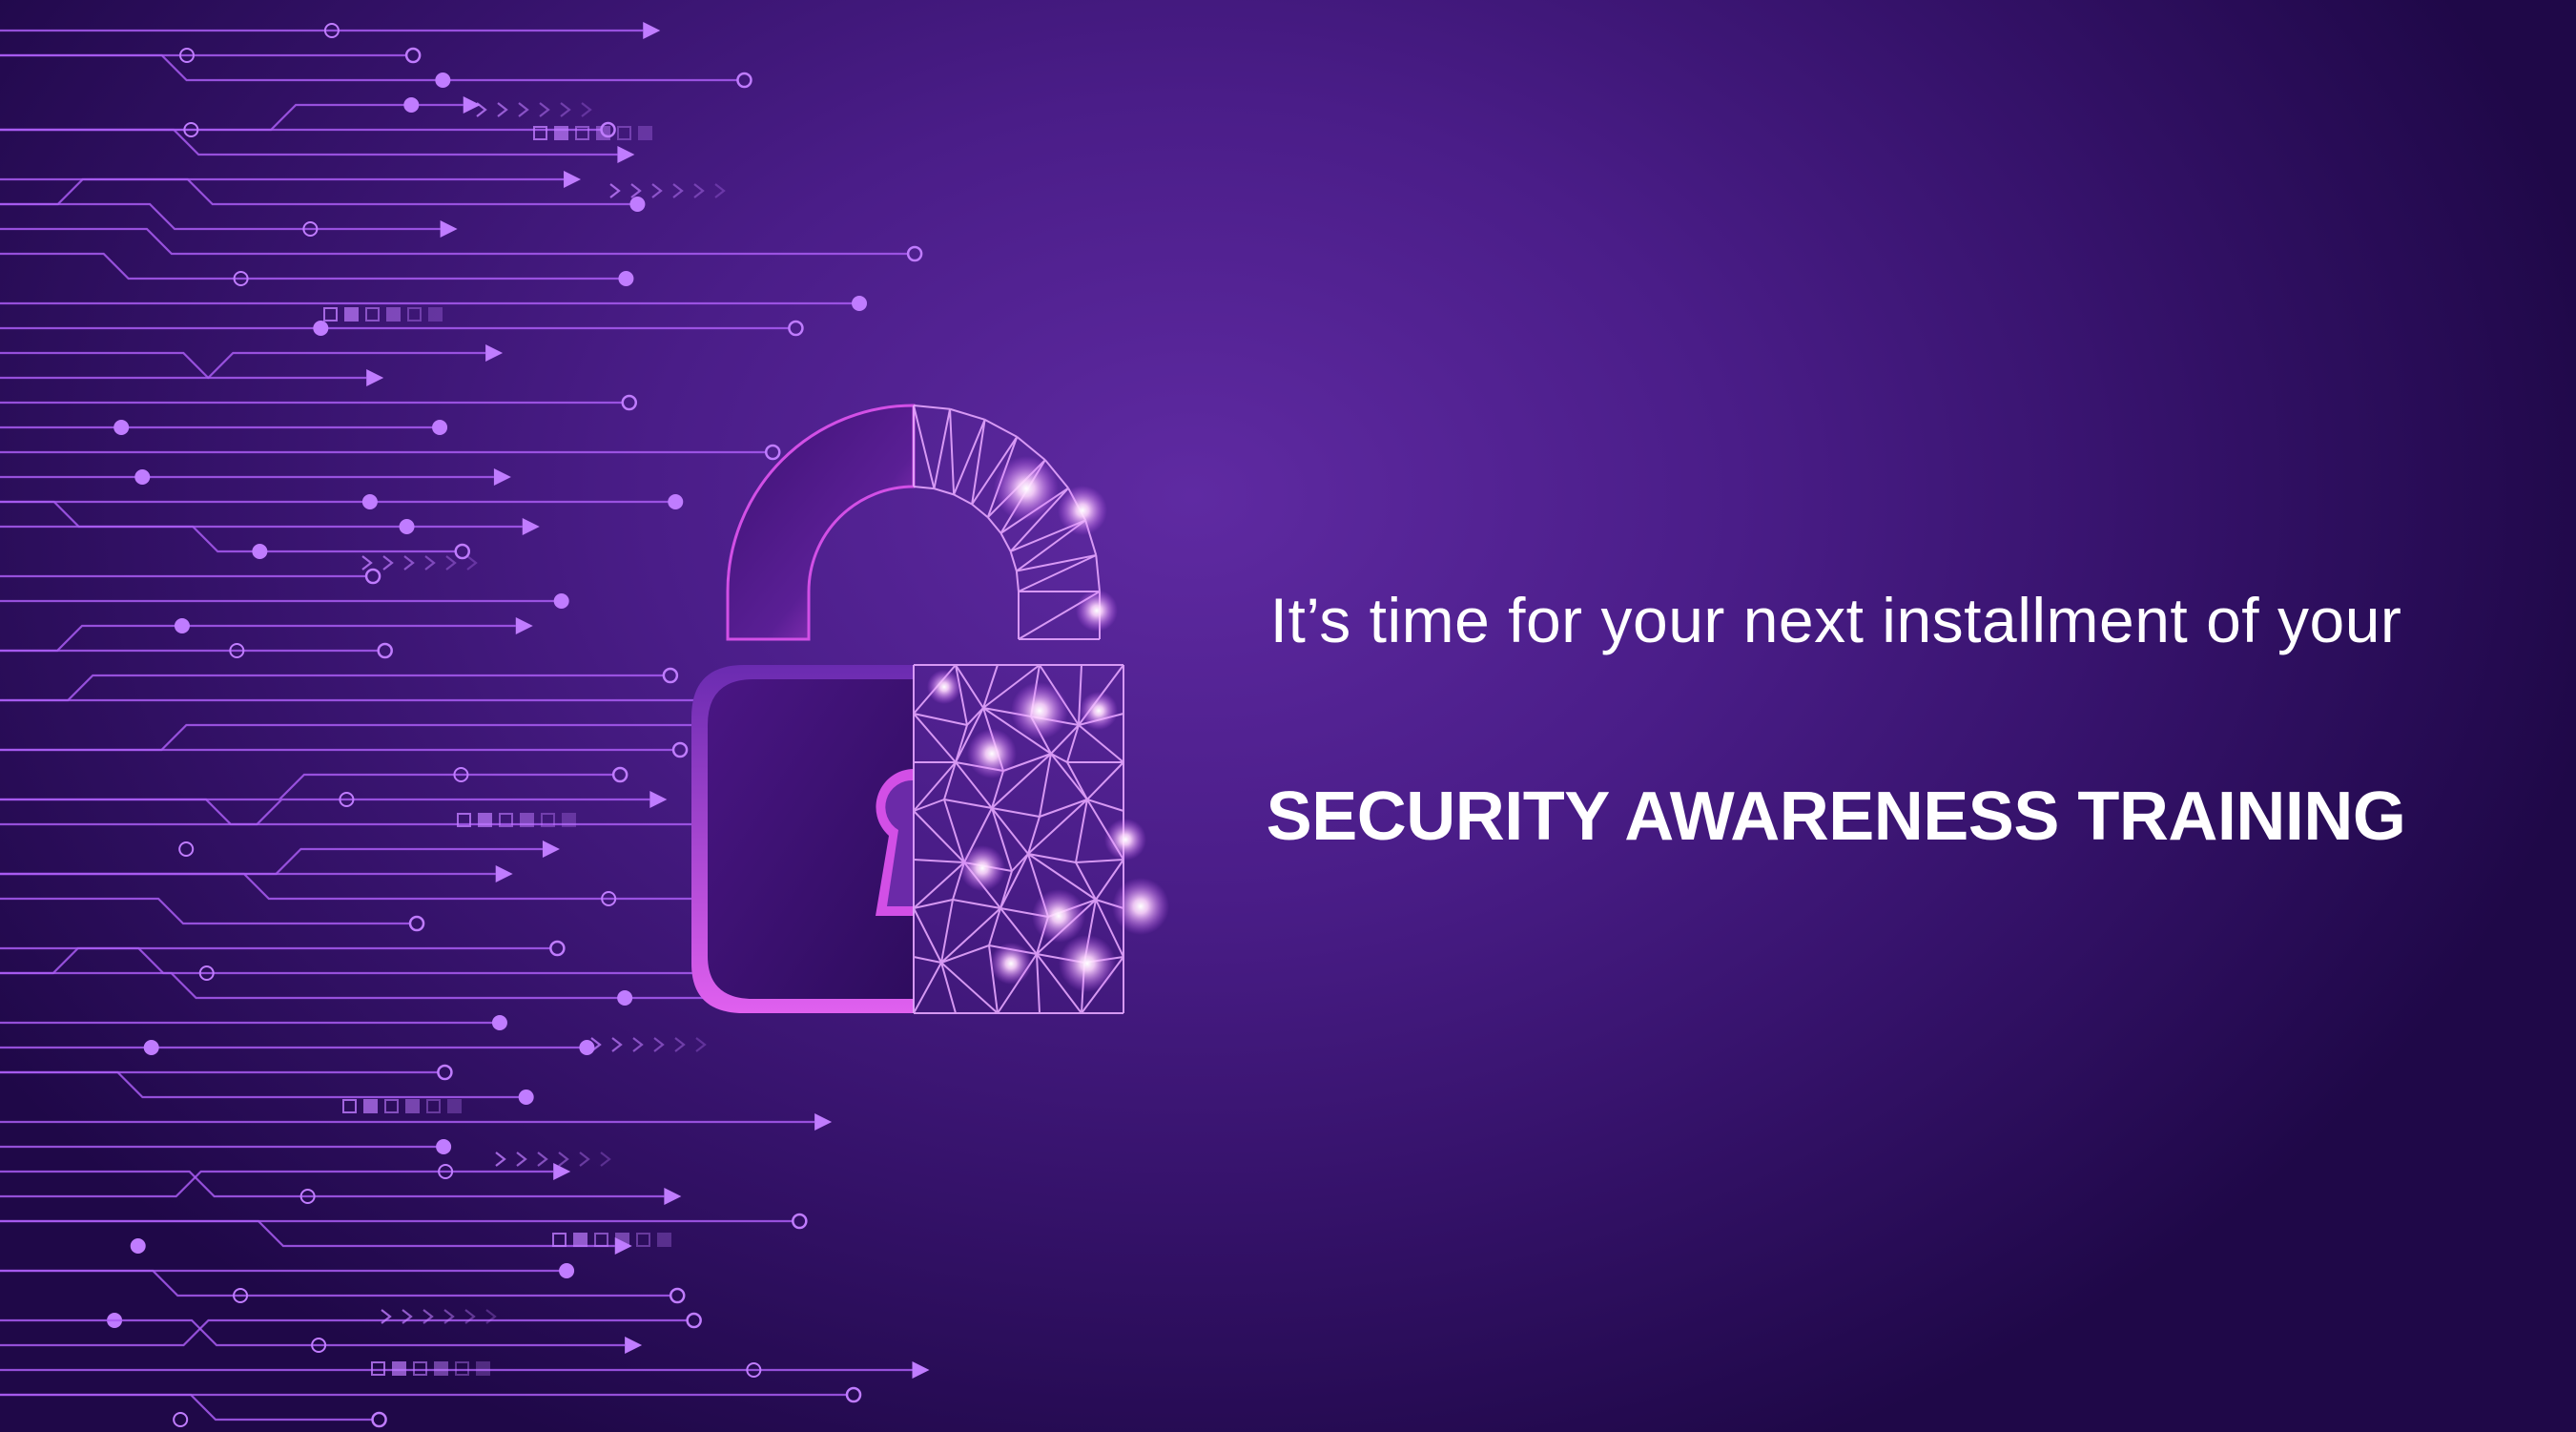 The height and width of the screenshot is (1432, 2576). Describe the element at coordinates (930, 709) in the screenshot. I see `padlock-icon` at that location.